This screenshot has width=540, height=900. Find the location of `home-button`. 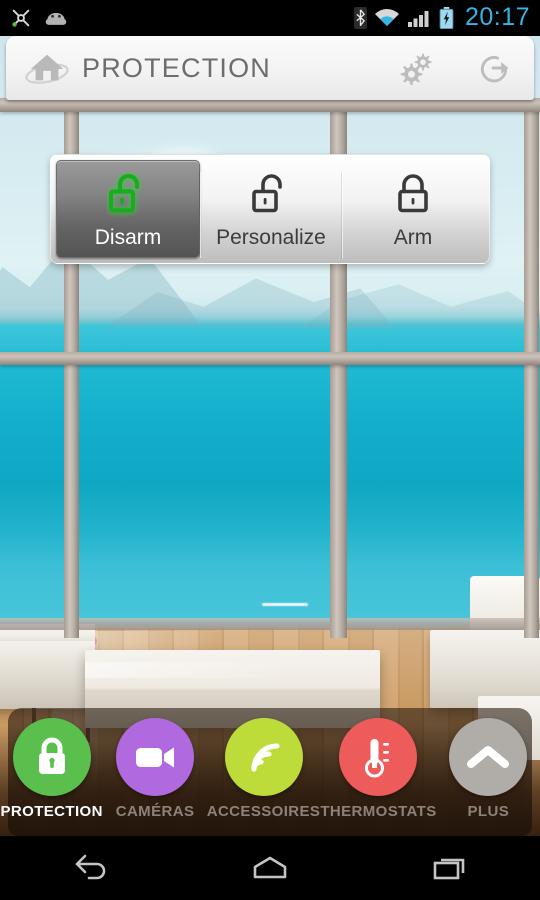

home-button is located at coordinates (270, 868).